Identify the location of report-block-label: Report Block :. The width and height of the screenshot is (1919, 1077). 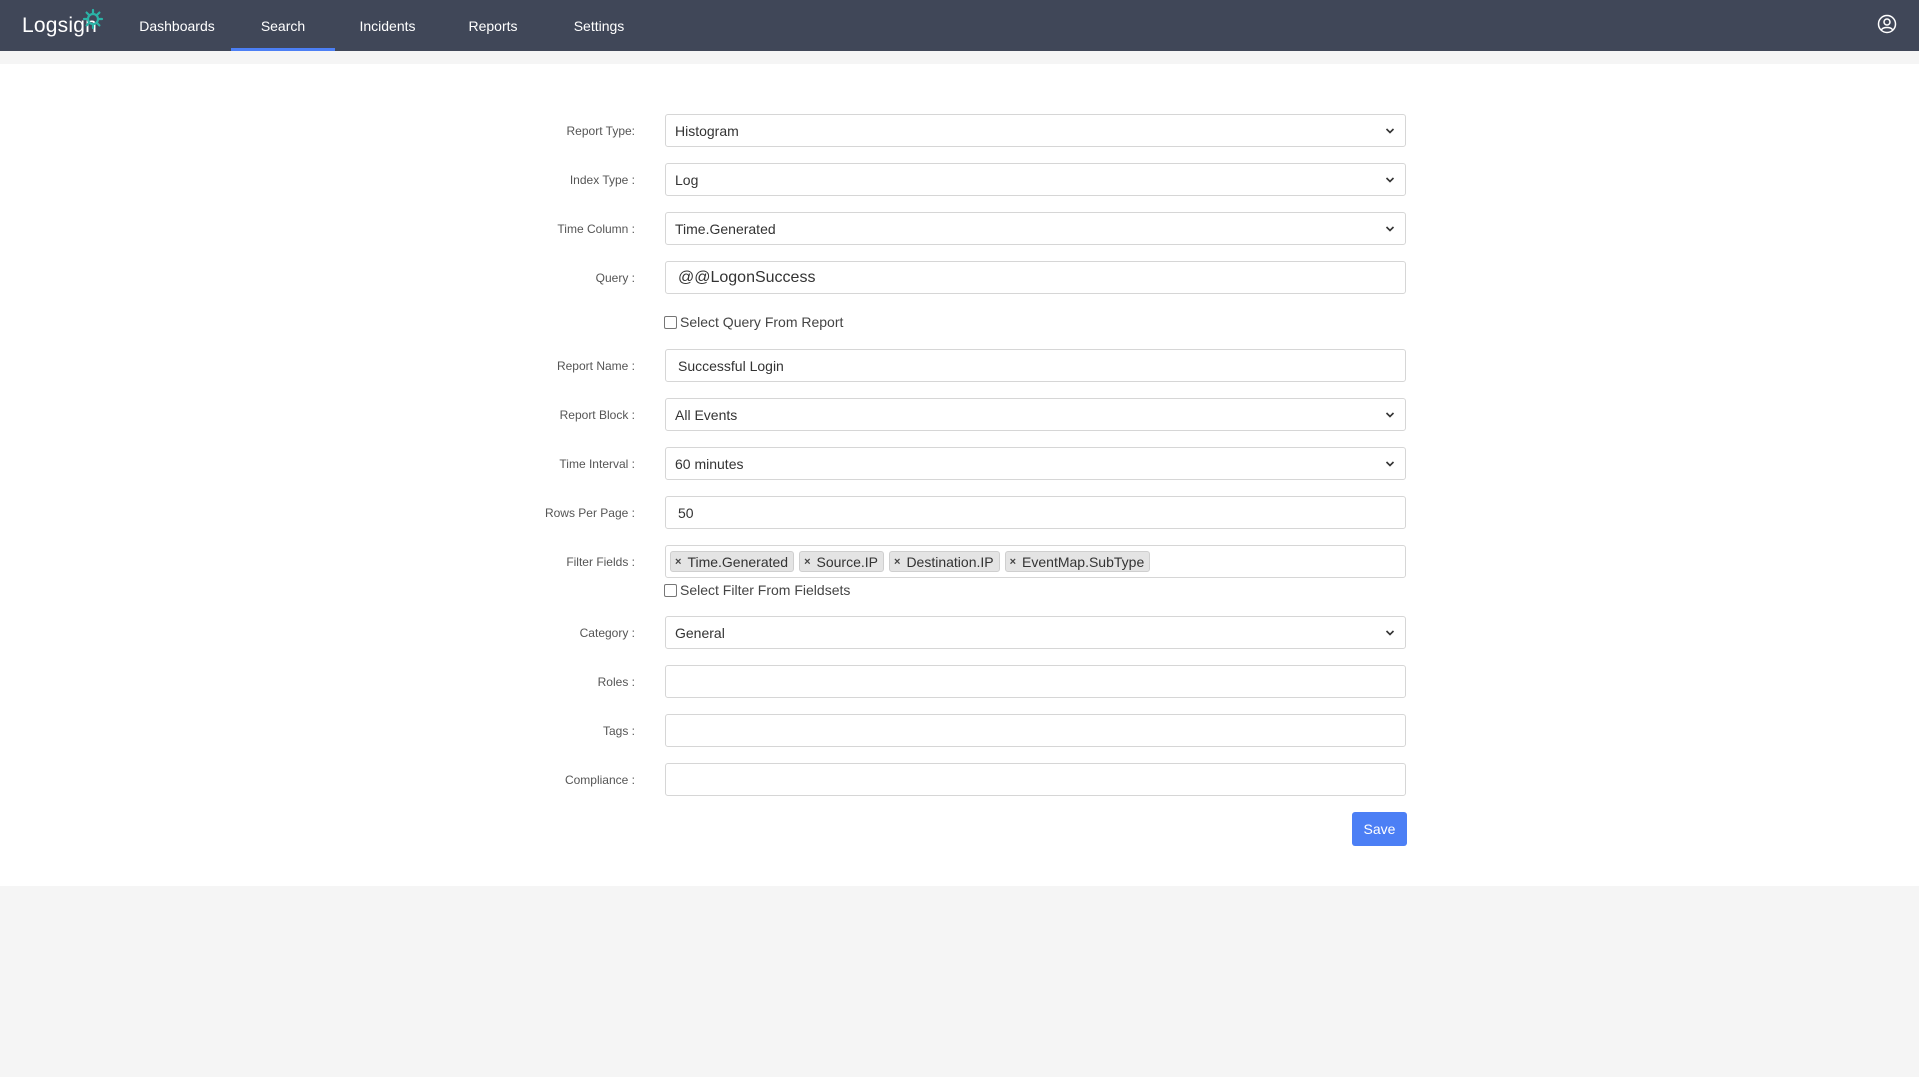
(597, 415).